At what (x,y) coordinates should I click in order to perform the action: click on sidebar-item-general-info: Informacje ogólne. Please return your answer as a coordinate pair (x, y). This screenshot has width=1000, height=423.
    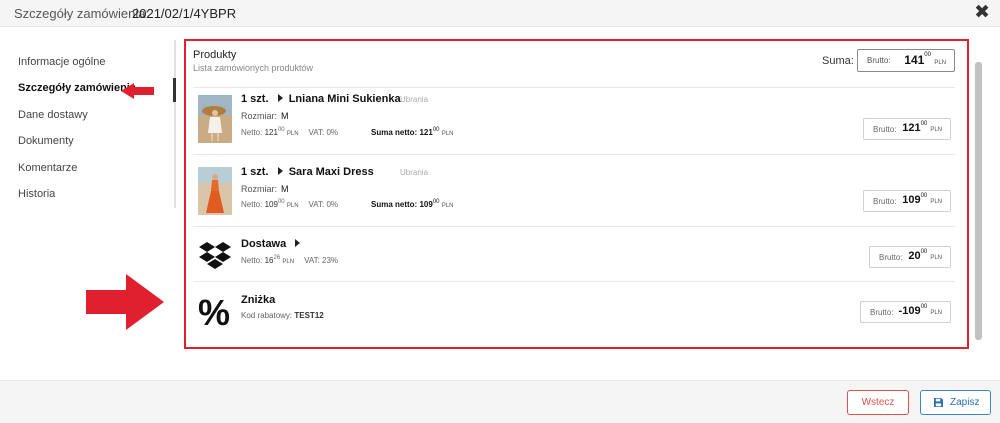
    Looking at the image, I should click on (98, 63).